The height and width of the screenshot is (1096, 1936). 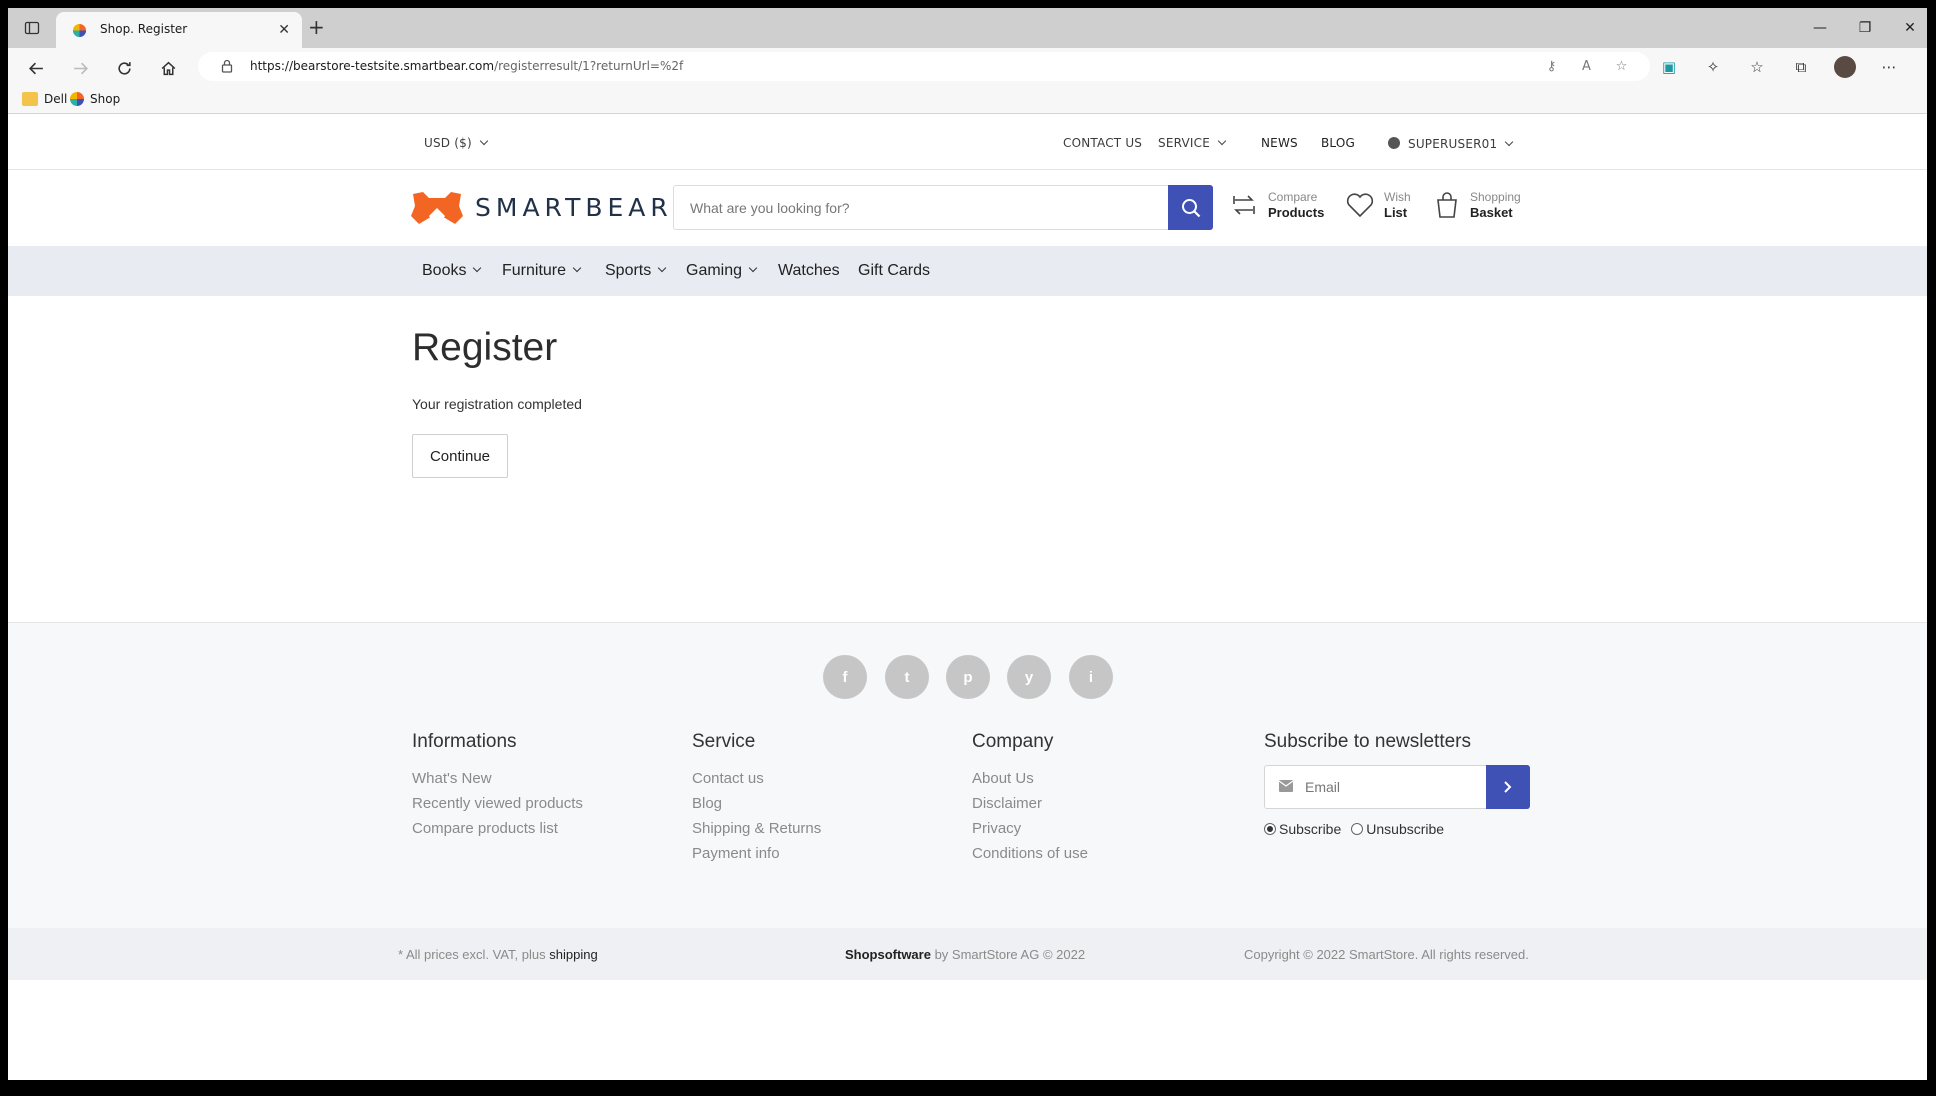 I want to click on extension-icon: ▣, so click(x=1669, y=67).